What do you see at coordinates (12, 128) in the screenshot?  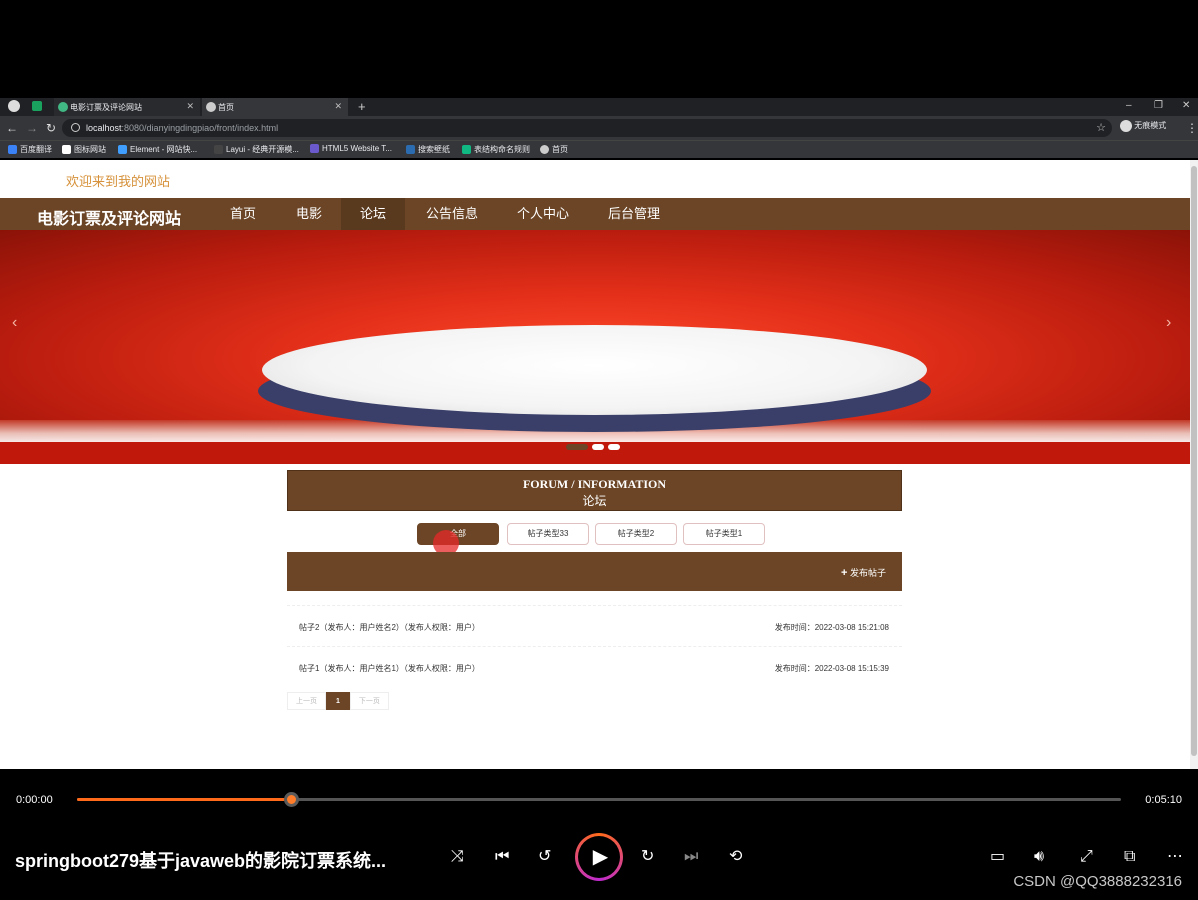 I see `back-icon: ←` at bounding box center [12, 128].